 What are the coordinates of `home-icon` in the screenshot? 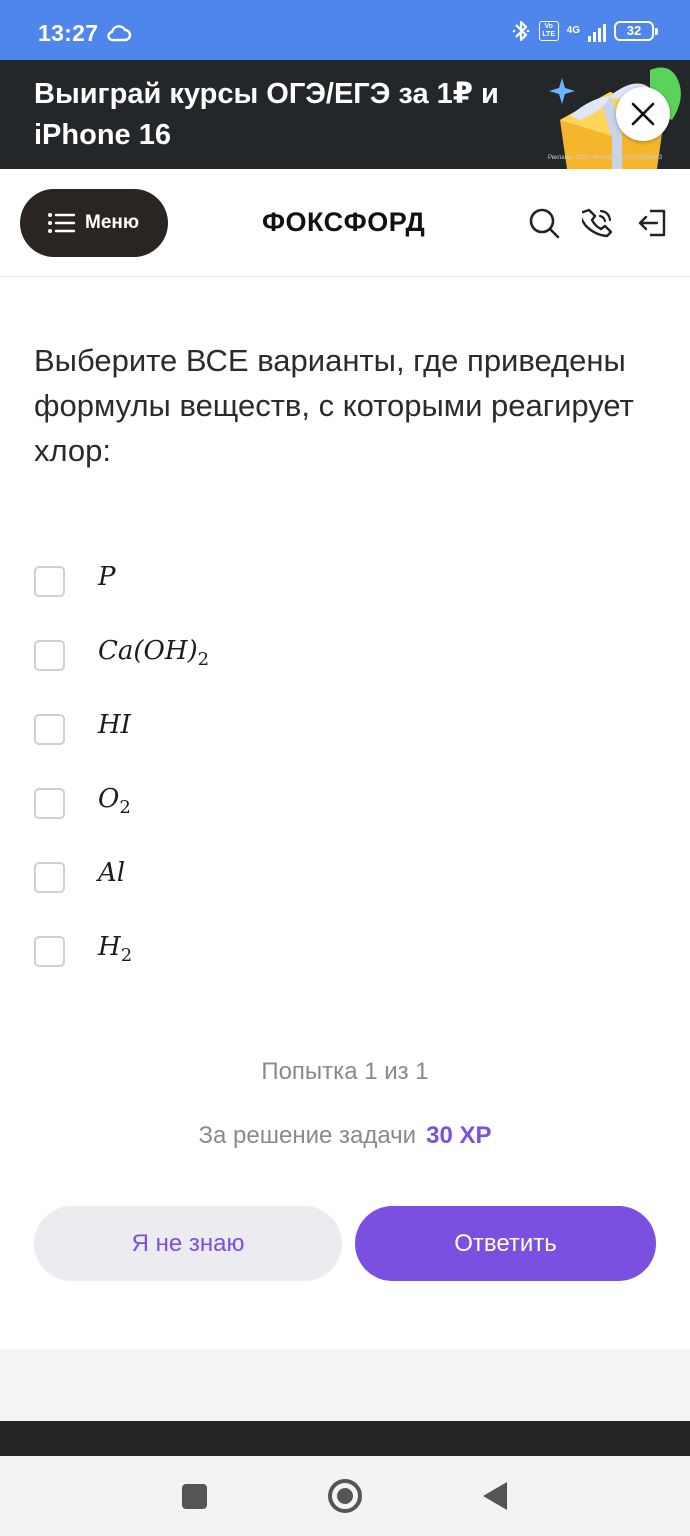 It's located at (345, 1496).